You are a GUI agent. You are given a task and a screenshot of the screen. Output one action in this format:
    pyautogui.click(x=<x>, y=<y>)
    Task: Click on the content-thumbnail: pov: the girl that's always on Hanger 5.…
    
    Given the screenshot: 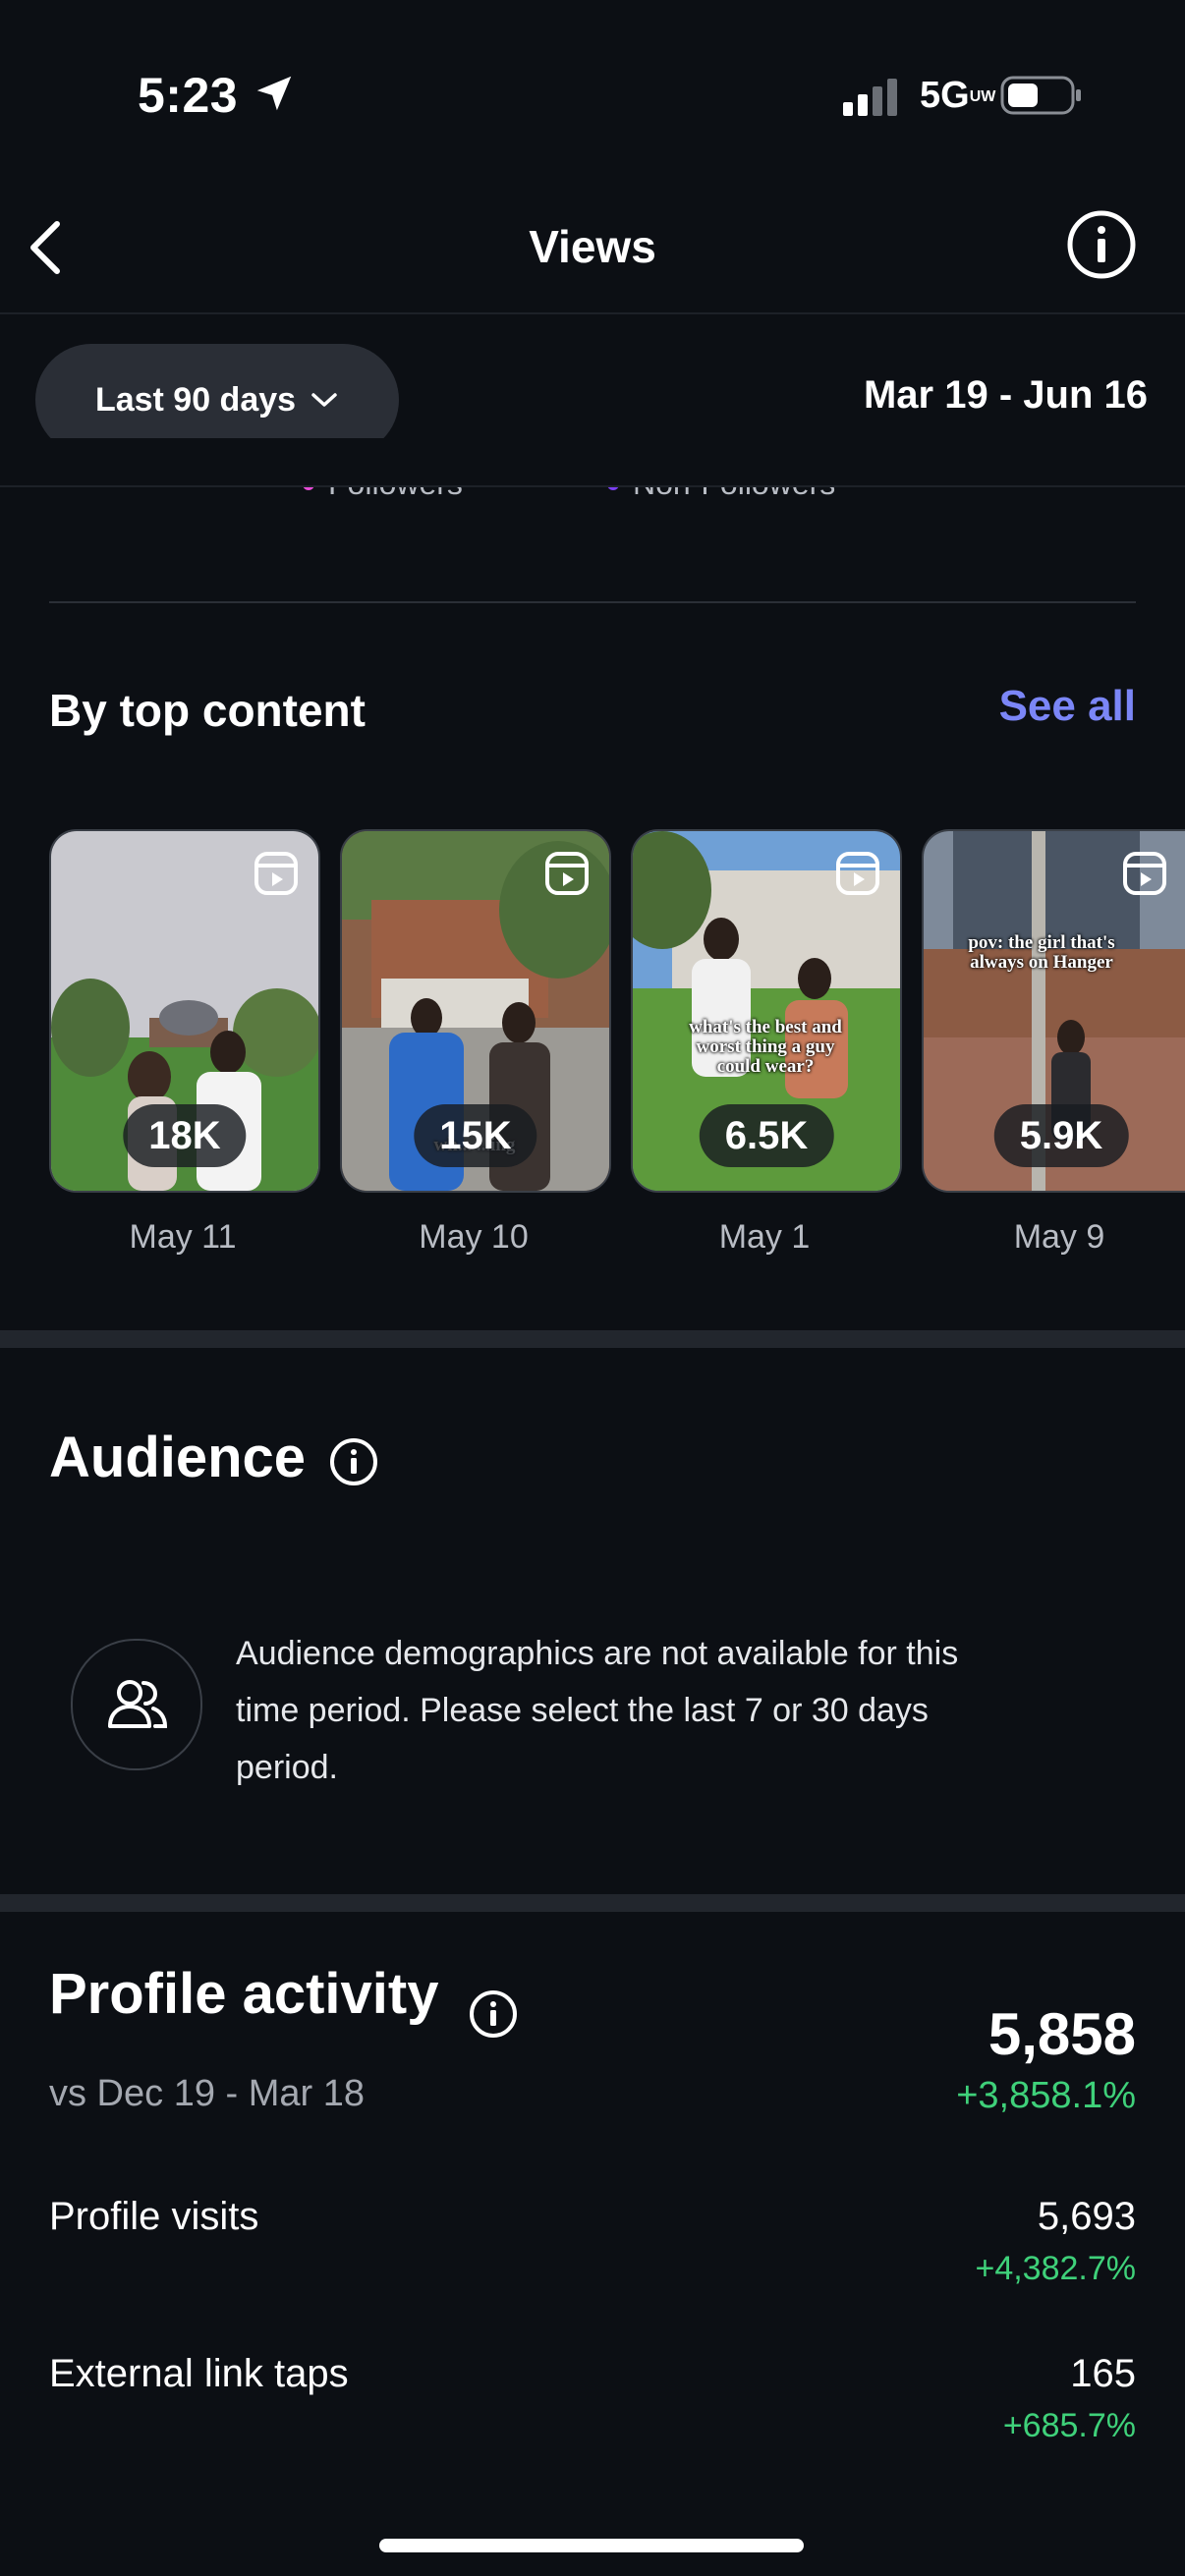 What is the action you would take?
    pyautogui.click(x=1053, y=1011)
    